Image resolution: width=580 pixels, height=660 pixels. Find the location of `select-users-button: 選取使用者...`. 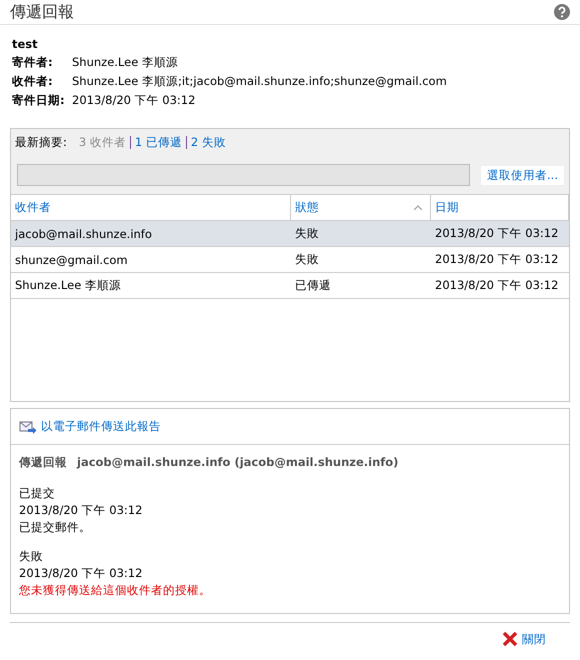

select-users-button: 選取使用者... is located at coordinates (522, 175).